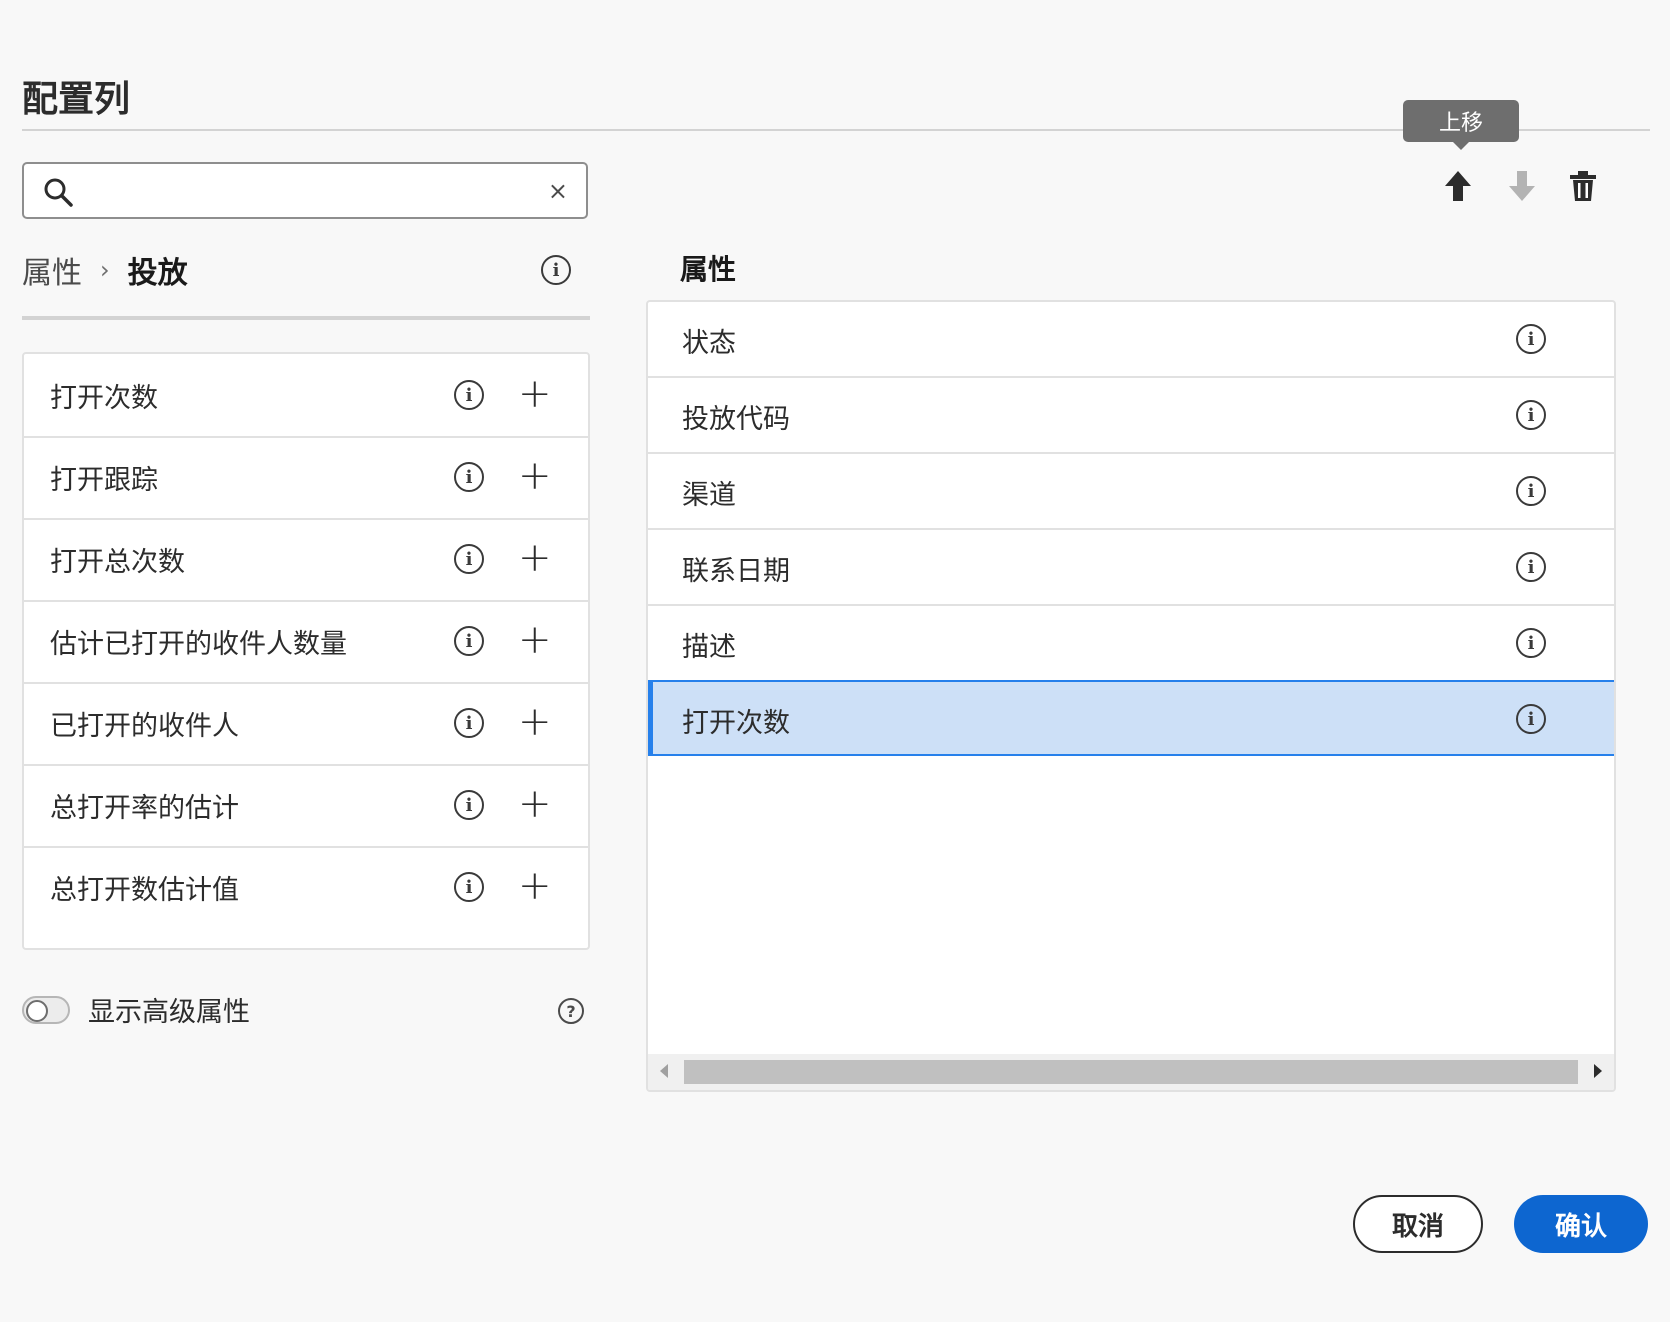 This screenshot has height=1322, width=1670. Describe the element at coordinates (709, 495) in the screenshot. I see `table-row-label: 渠道` at that location.